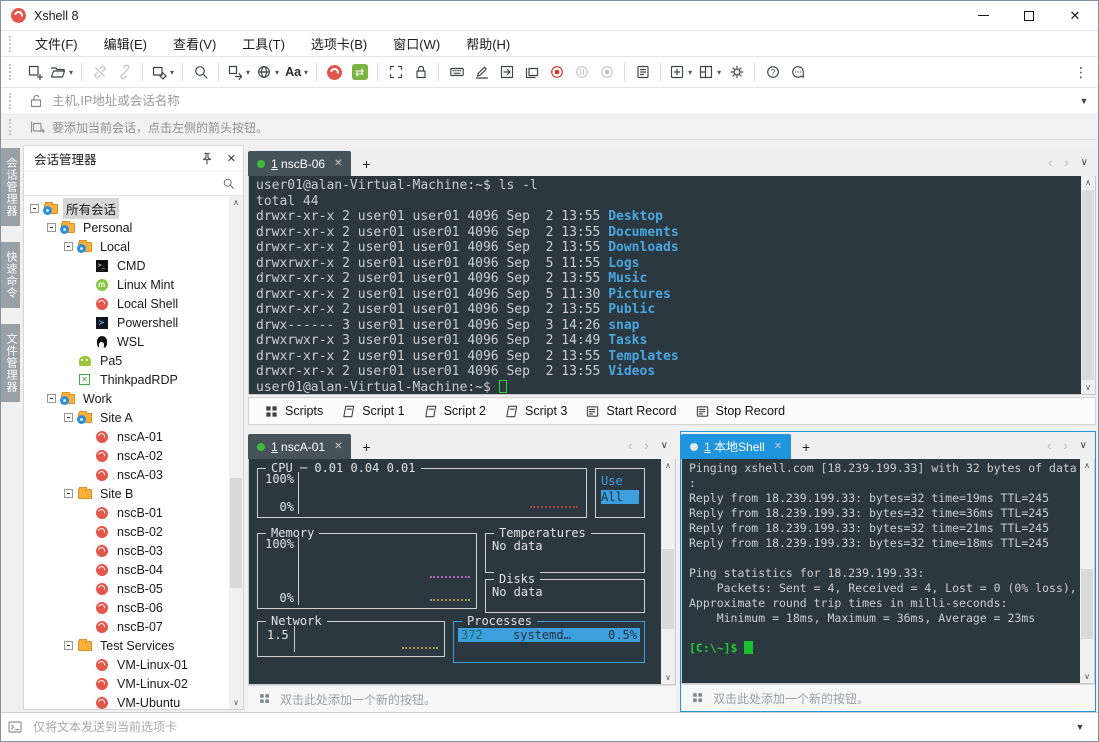 Image resolution: width=1099 pixels, height=742 pixels. I want to click on xshell-button, so click(334, 72).